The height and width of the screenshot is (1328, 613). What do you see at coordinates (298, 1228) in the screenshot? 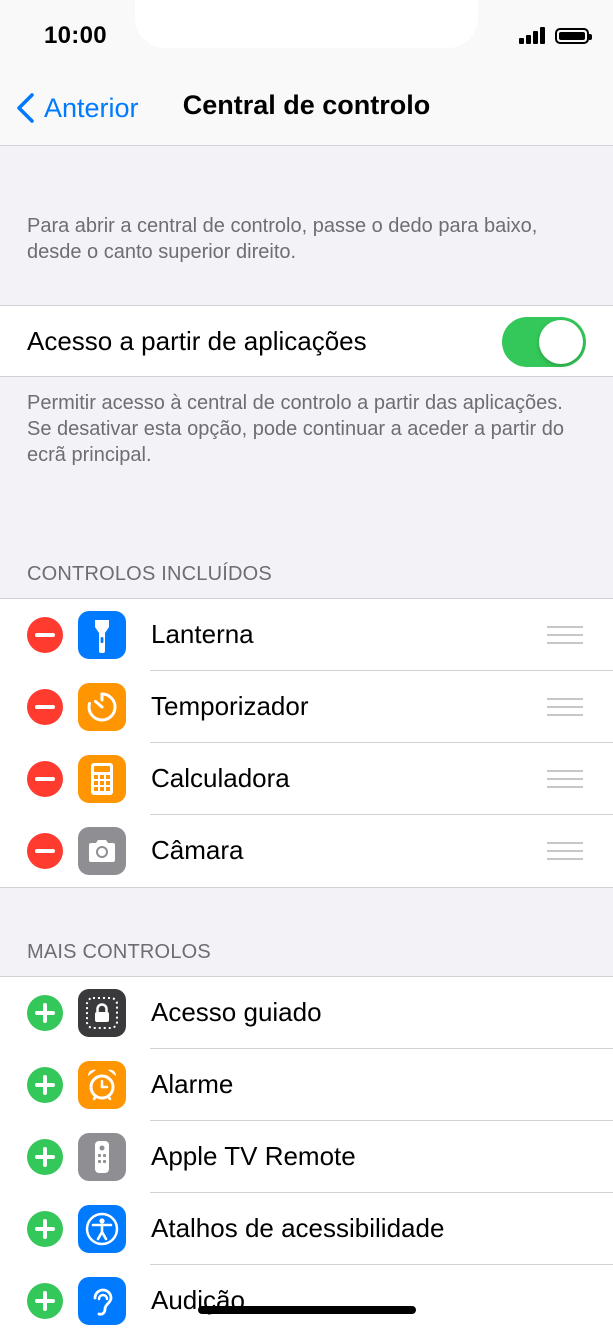
I see `list-item-label: Atalhos de acessibilidade` at bounding box center [298, 1228].